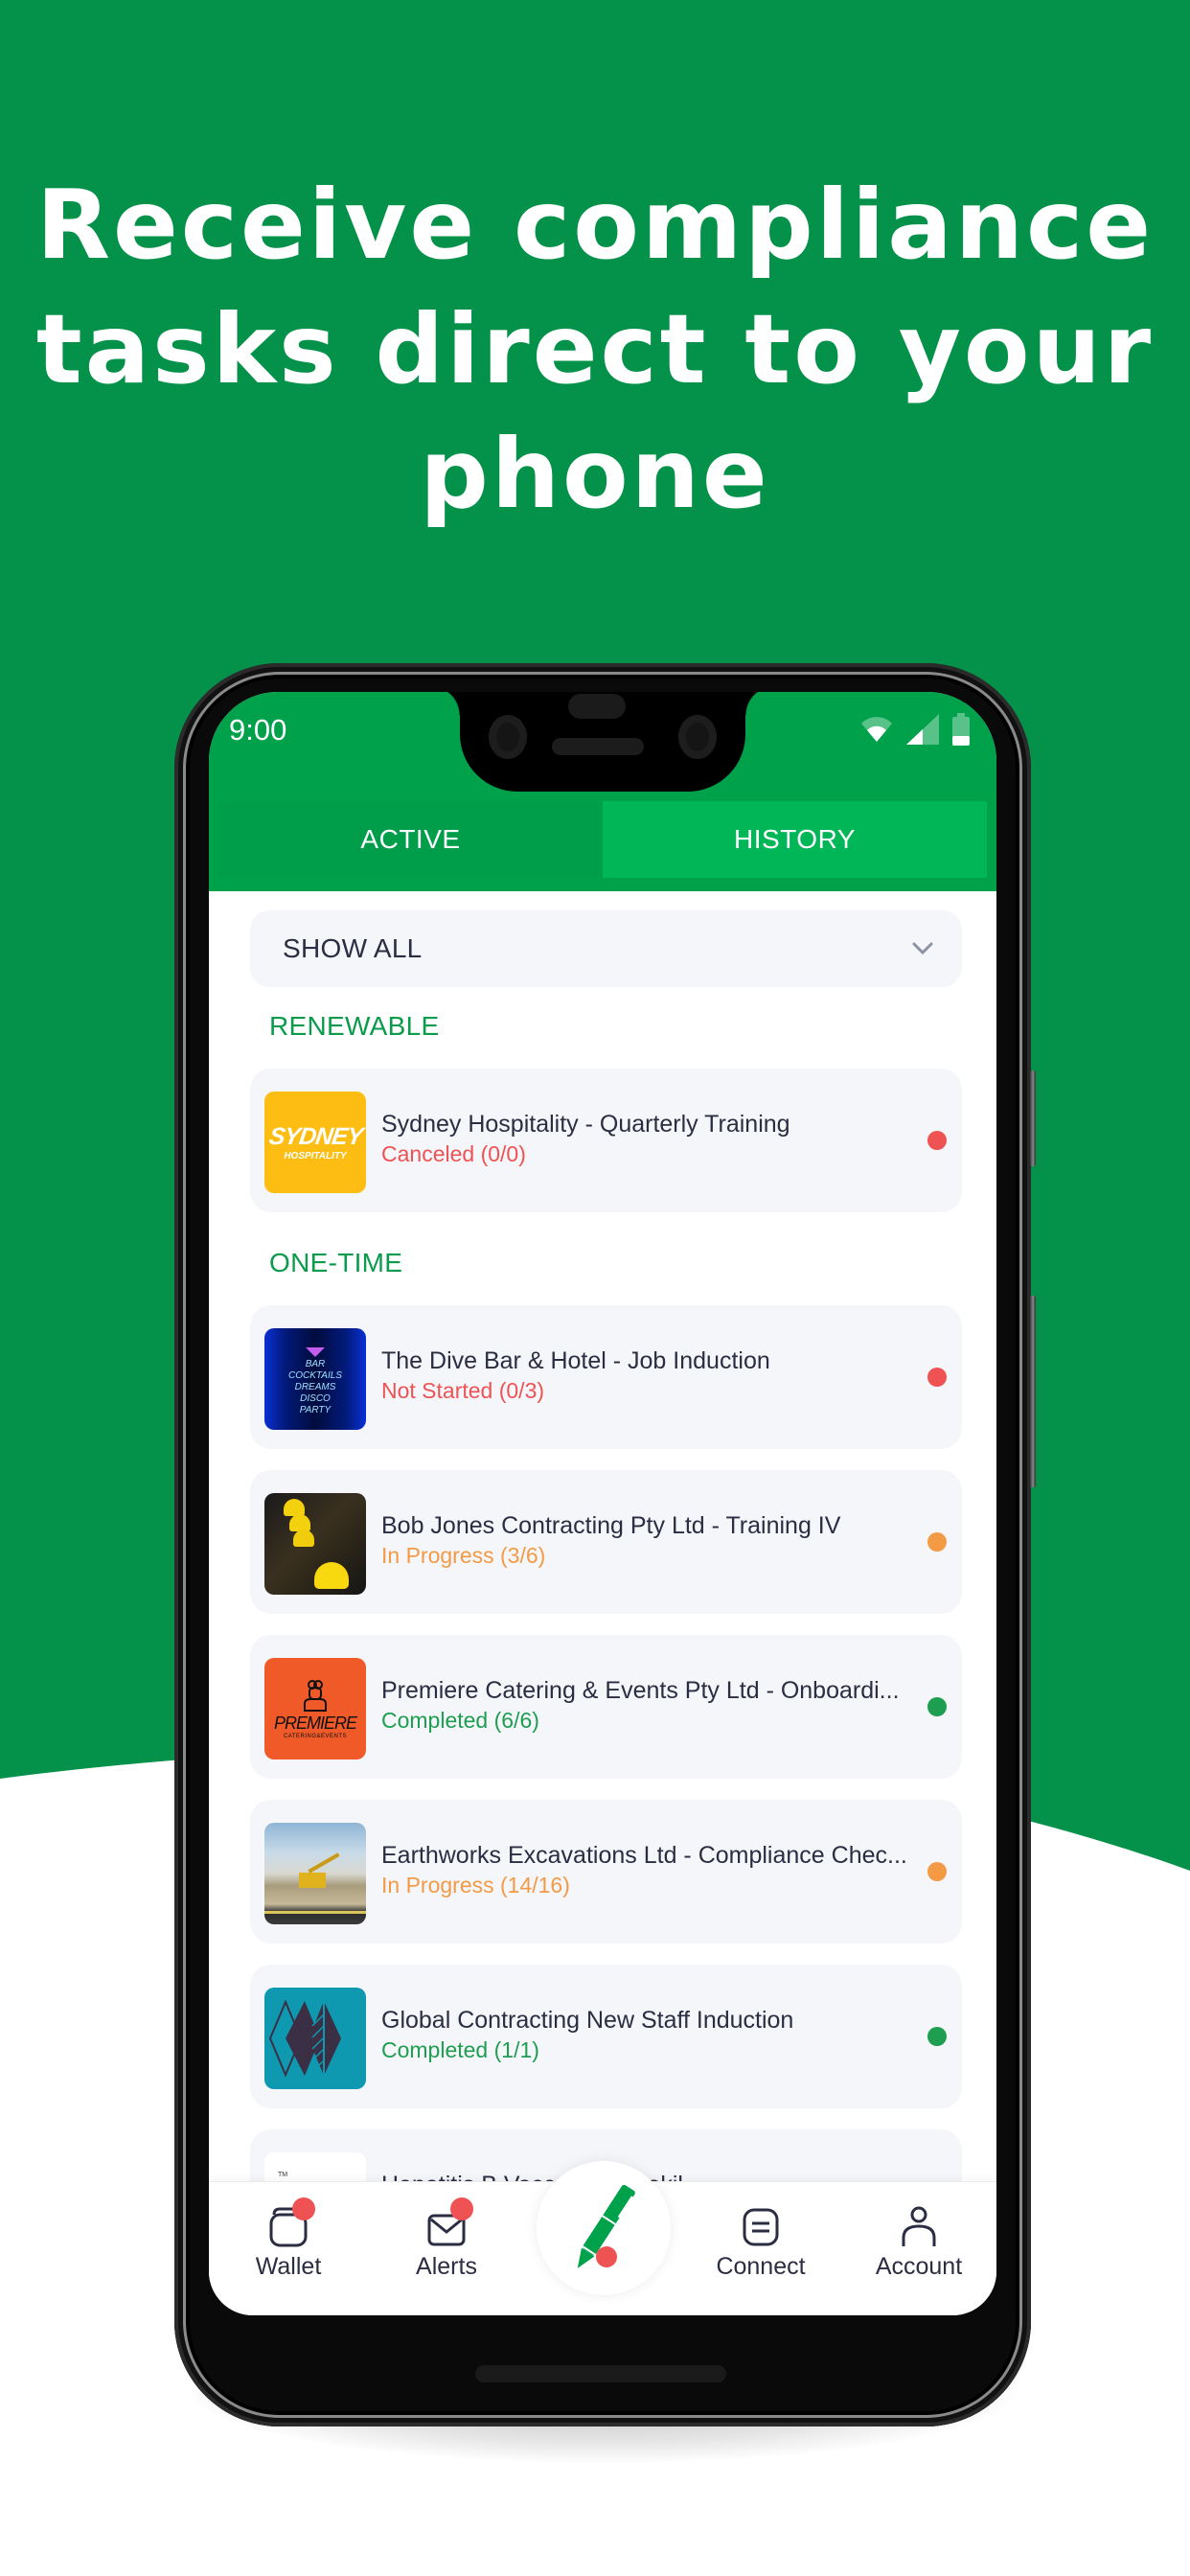  I want to click on earpiece-speaker, so click(598, 746).